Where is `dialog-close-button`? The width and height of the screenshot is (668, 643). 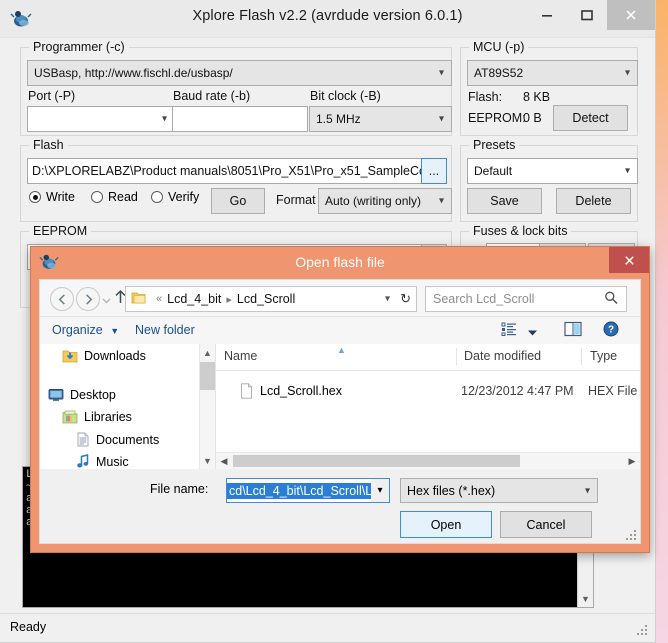
dialog-close-button is located at coordinates (629, 260).